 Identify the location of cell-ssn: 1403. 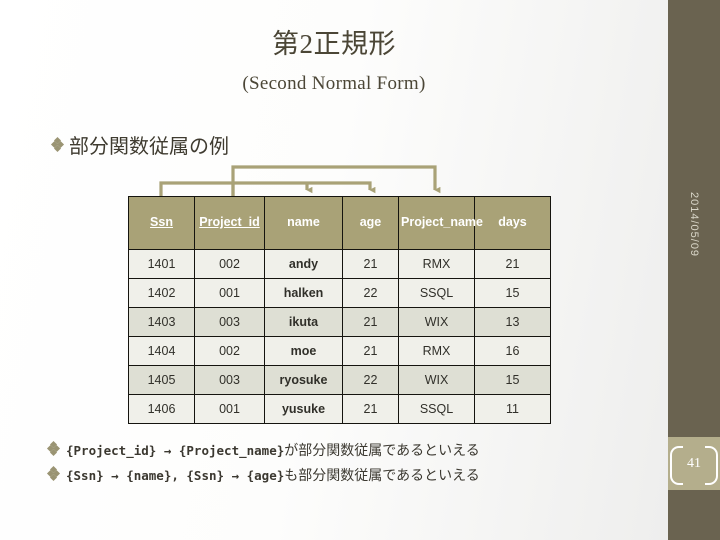
(161, 322).